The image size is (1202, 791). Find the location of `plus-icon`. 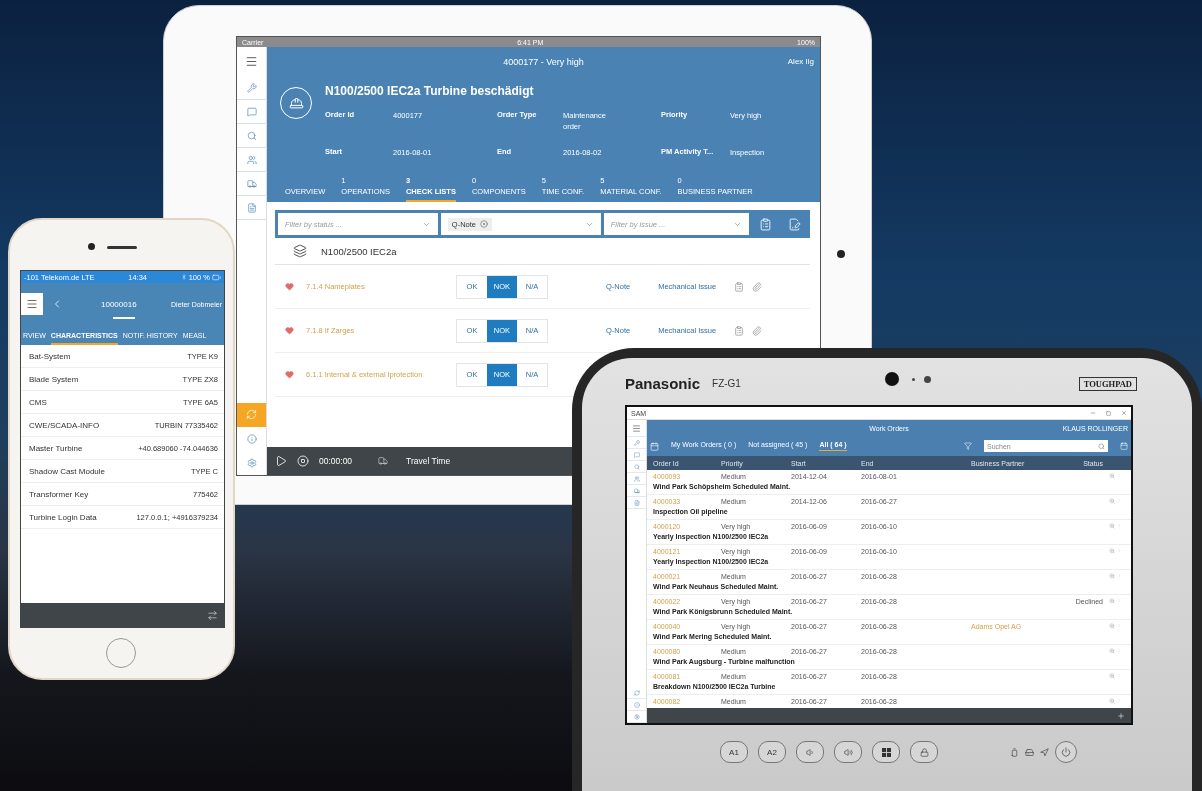

plus-icon is located at coordinates (1121, 715).